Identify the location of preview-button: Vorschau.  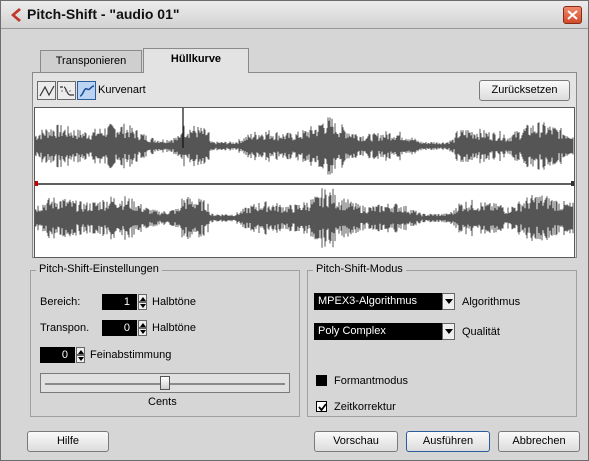
(356, 441).